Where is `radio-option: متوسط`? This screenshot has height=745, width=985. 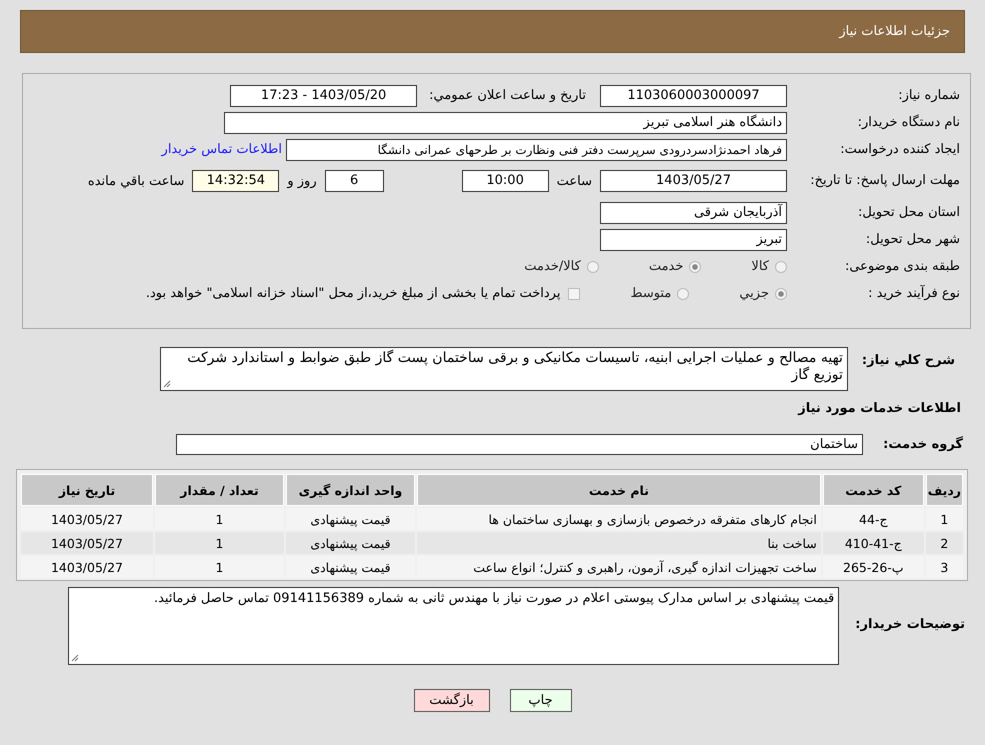
radio-option: متوسط is located at coordinates (660, 293).